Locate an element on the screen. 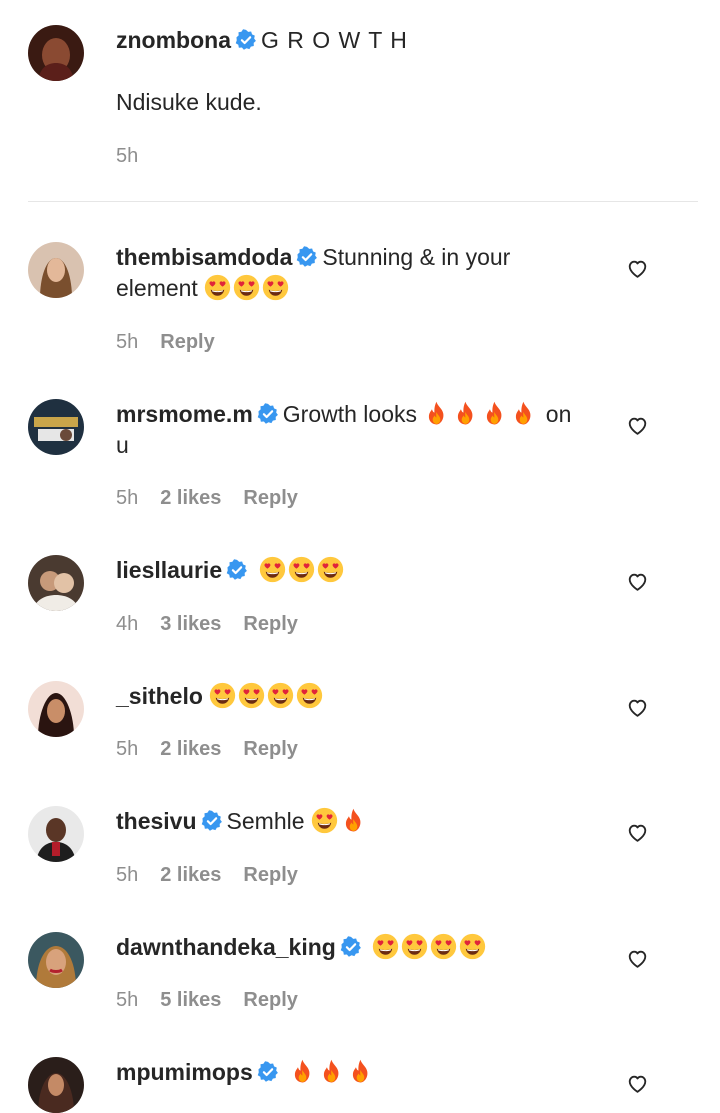  likes-count: 5 likes is located at coordinates (190, 1000).